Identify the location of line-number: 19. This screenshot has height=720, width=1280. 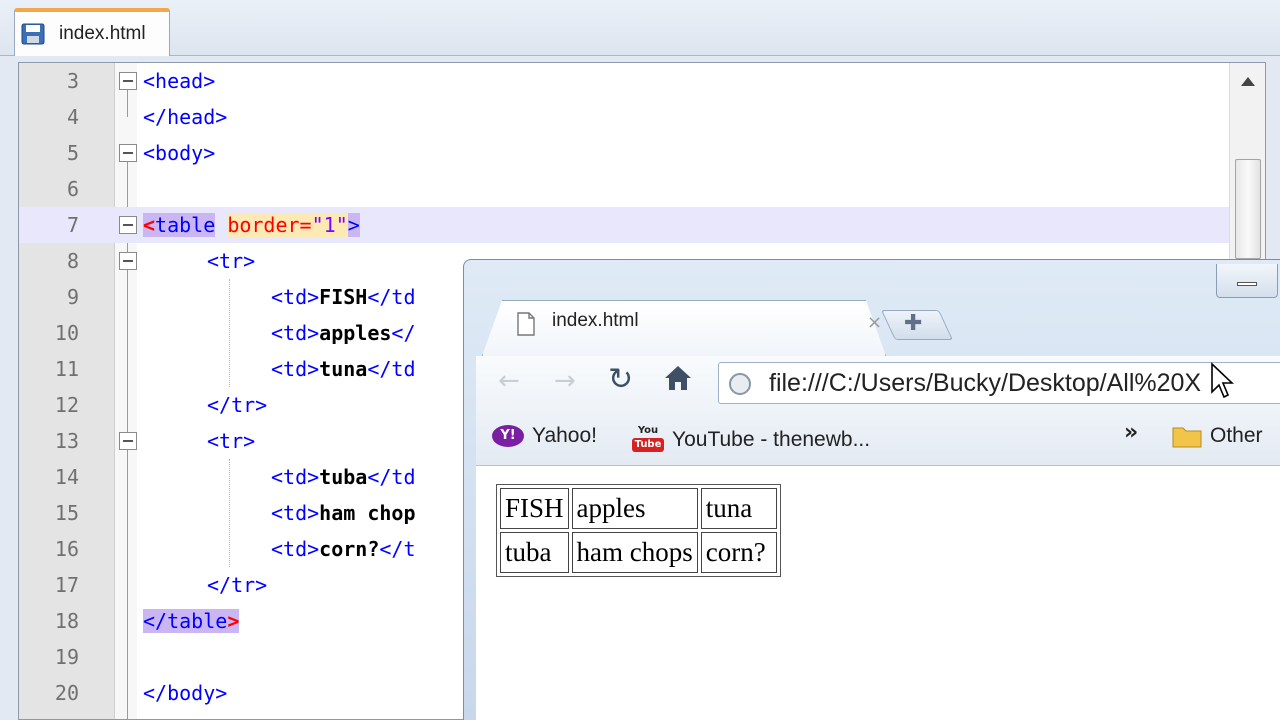
(66, 657).